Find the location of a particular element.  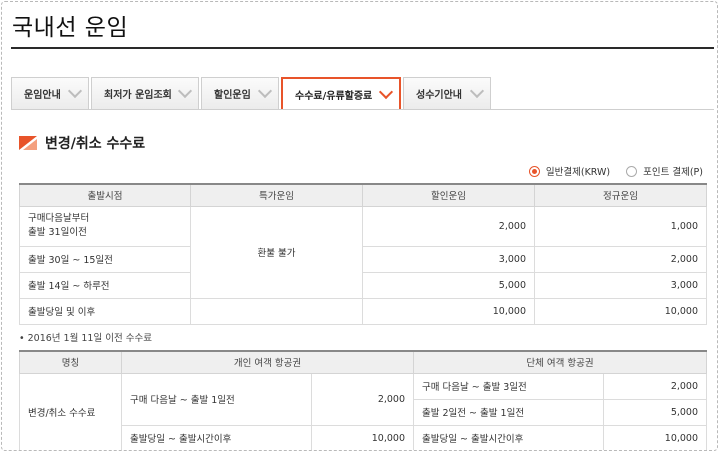

table-header-row: 명칭 개인 여객 항공권 단체 여객 항공권 is located at coordinates (363, 362).